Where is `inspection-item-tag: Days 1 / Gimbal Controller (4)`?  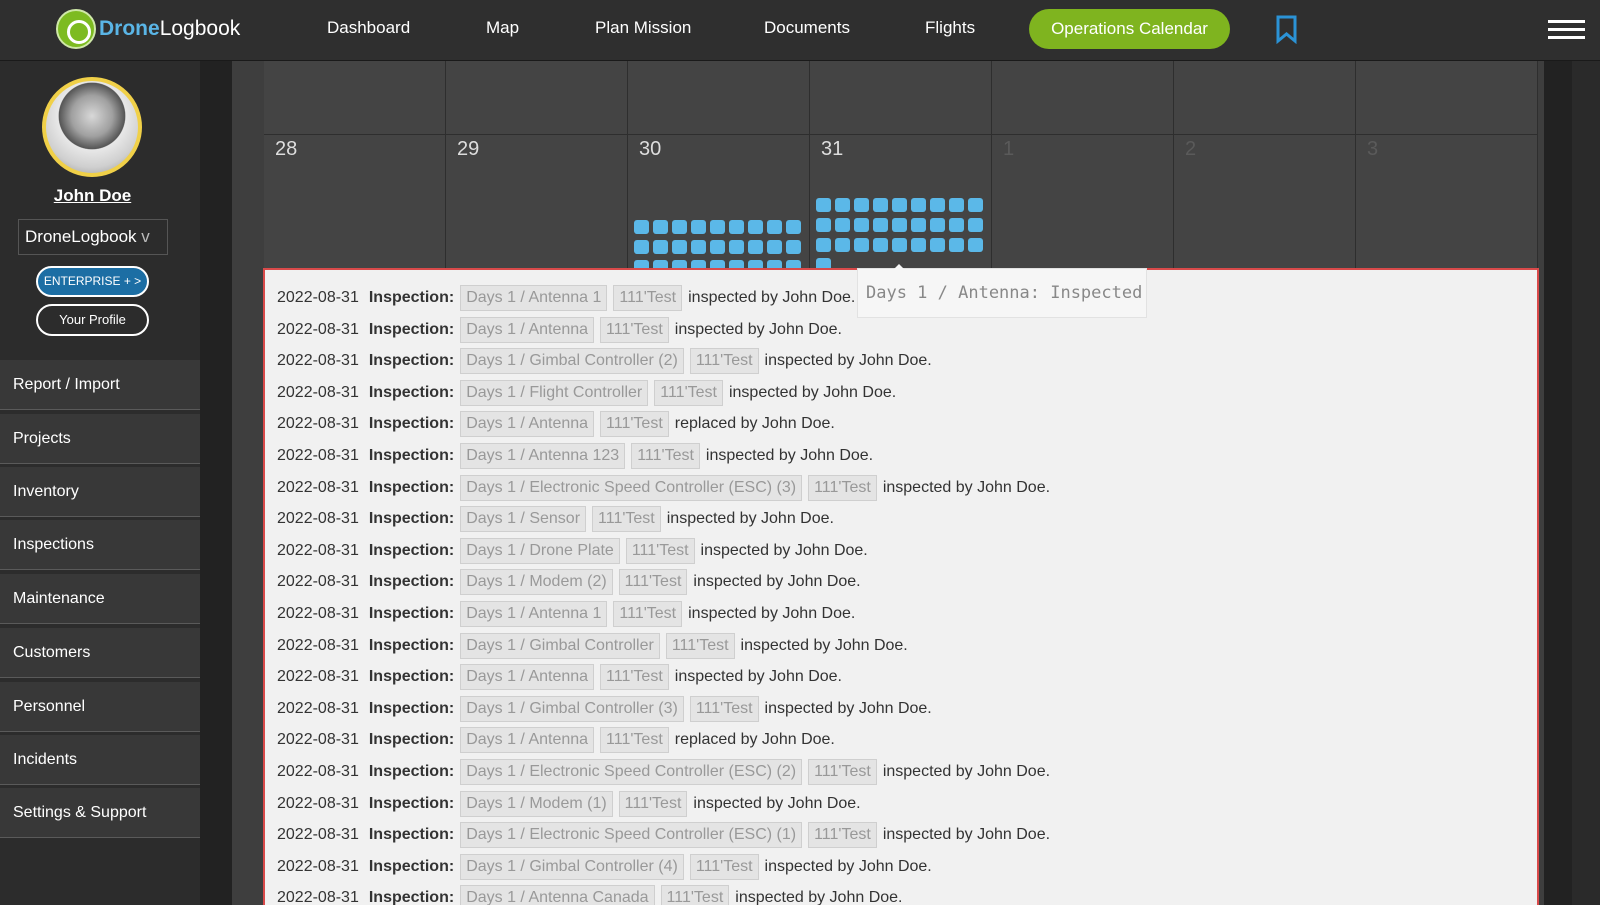
inspection-item-tag: Days 1 / Gimbal Controller (4) is located at coordinates (572, 866).